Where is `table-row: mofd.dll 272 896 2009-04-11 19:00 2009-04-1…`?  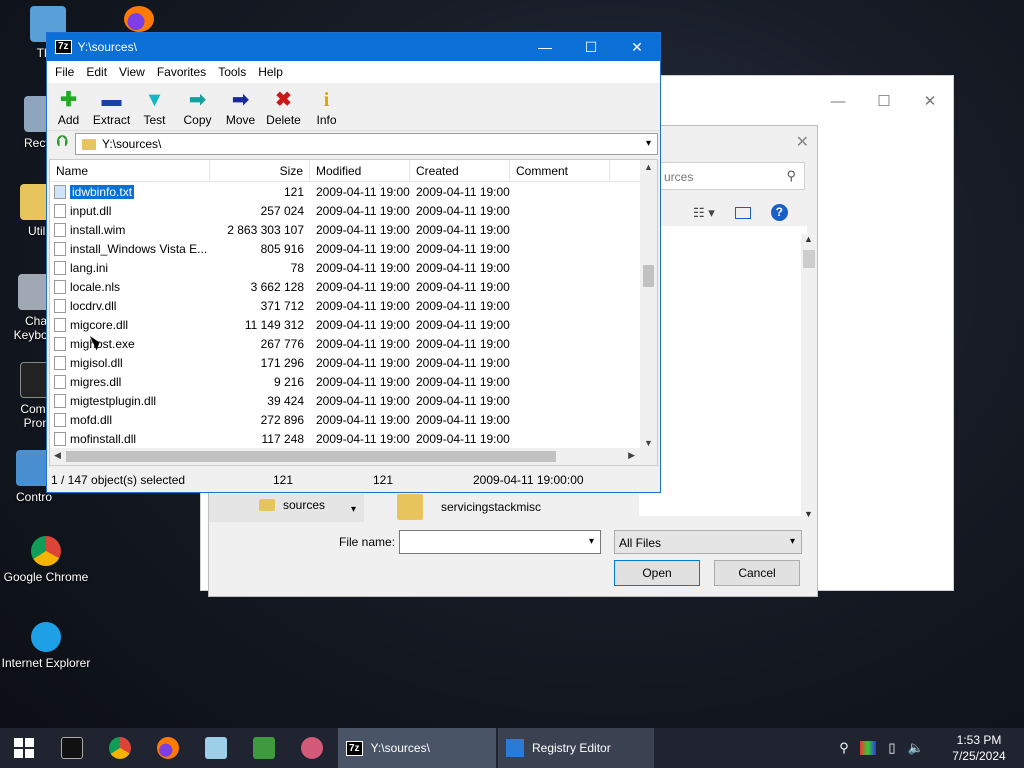
table-row: mofd.dll 272 896 2009-04-11 19:00 2009-04-1… is located at coordinates (353, 419).